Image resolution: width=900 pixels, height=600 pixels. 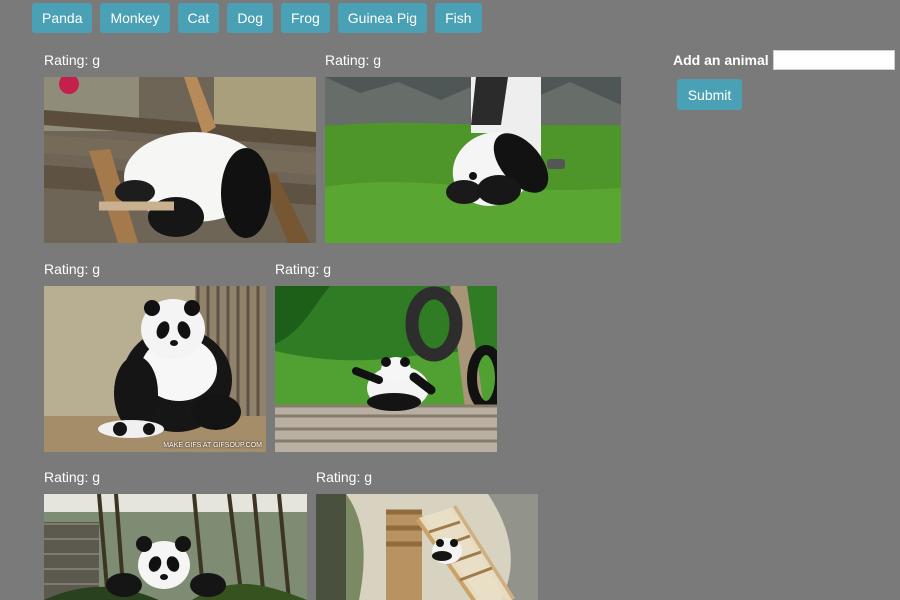 I want to click on panda-climbing-image, so click(x=180, y=160).